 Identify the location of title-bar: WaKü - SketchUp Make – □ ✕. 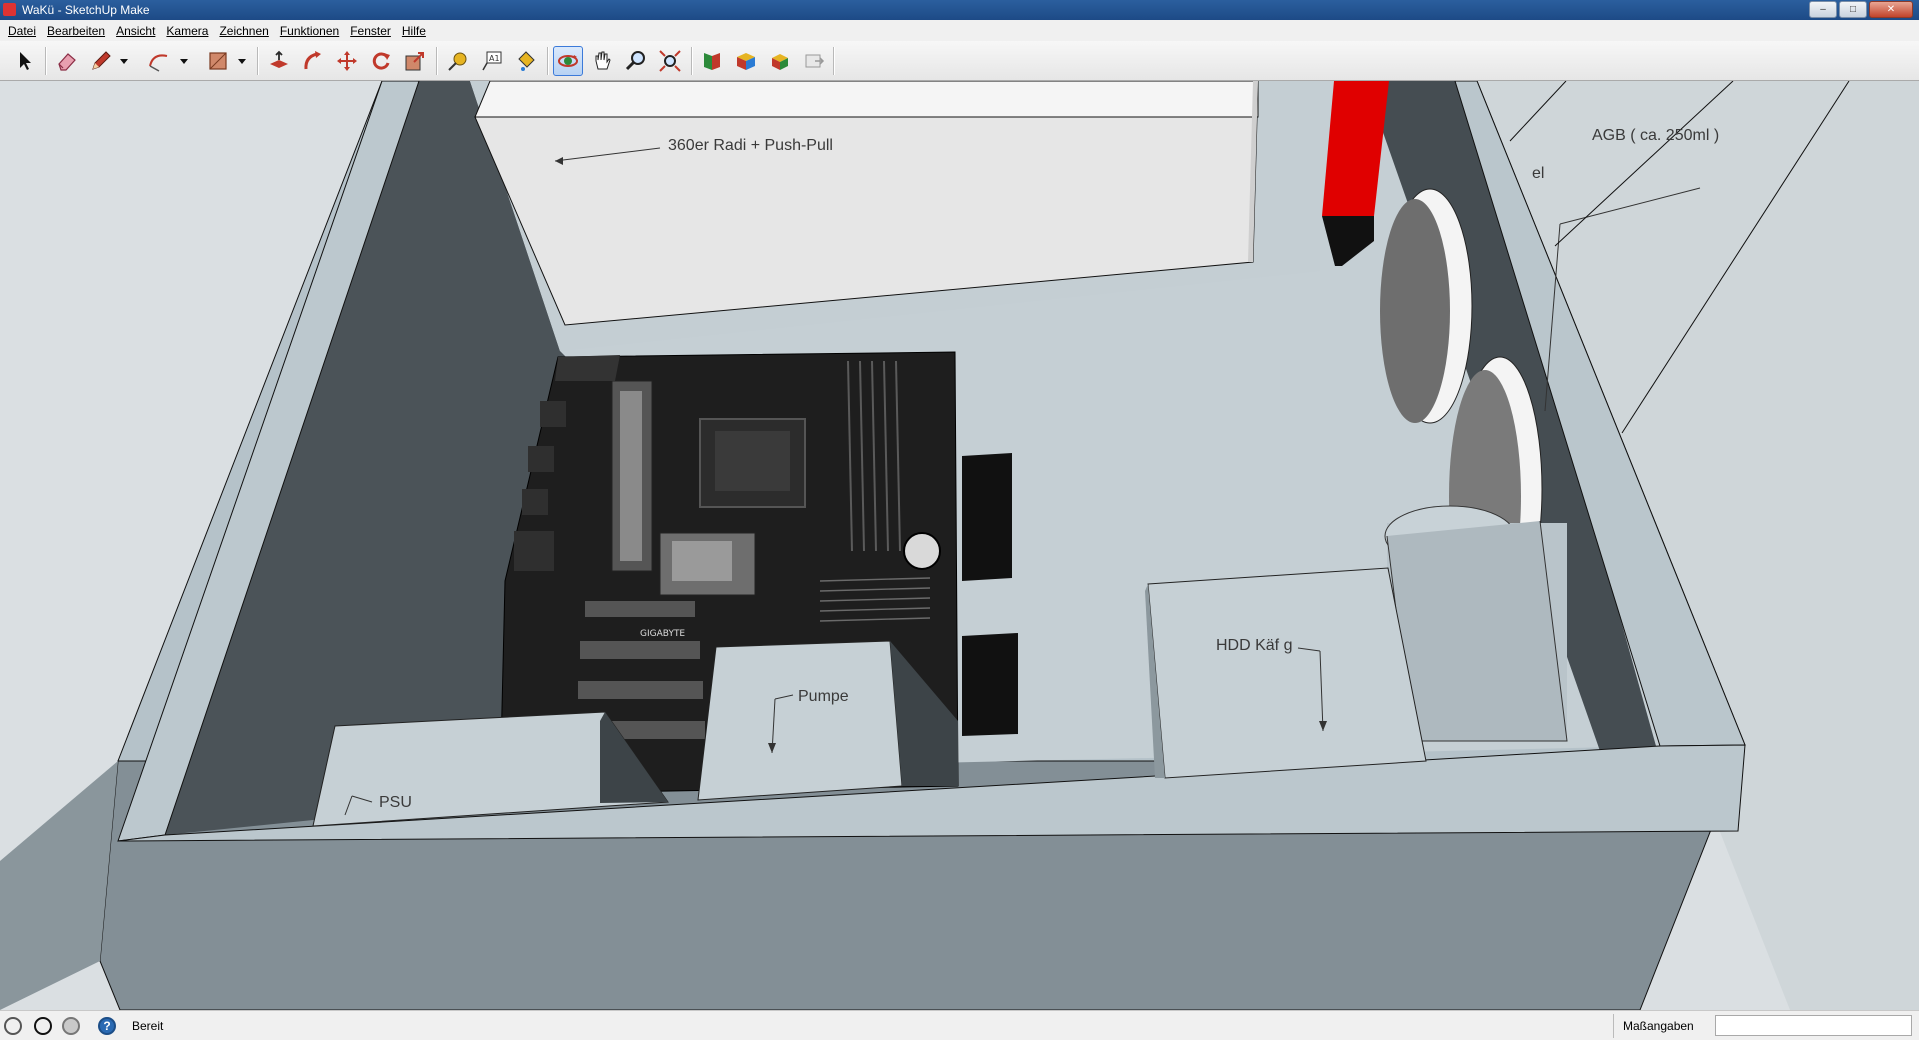
(959, 10).